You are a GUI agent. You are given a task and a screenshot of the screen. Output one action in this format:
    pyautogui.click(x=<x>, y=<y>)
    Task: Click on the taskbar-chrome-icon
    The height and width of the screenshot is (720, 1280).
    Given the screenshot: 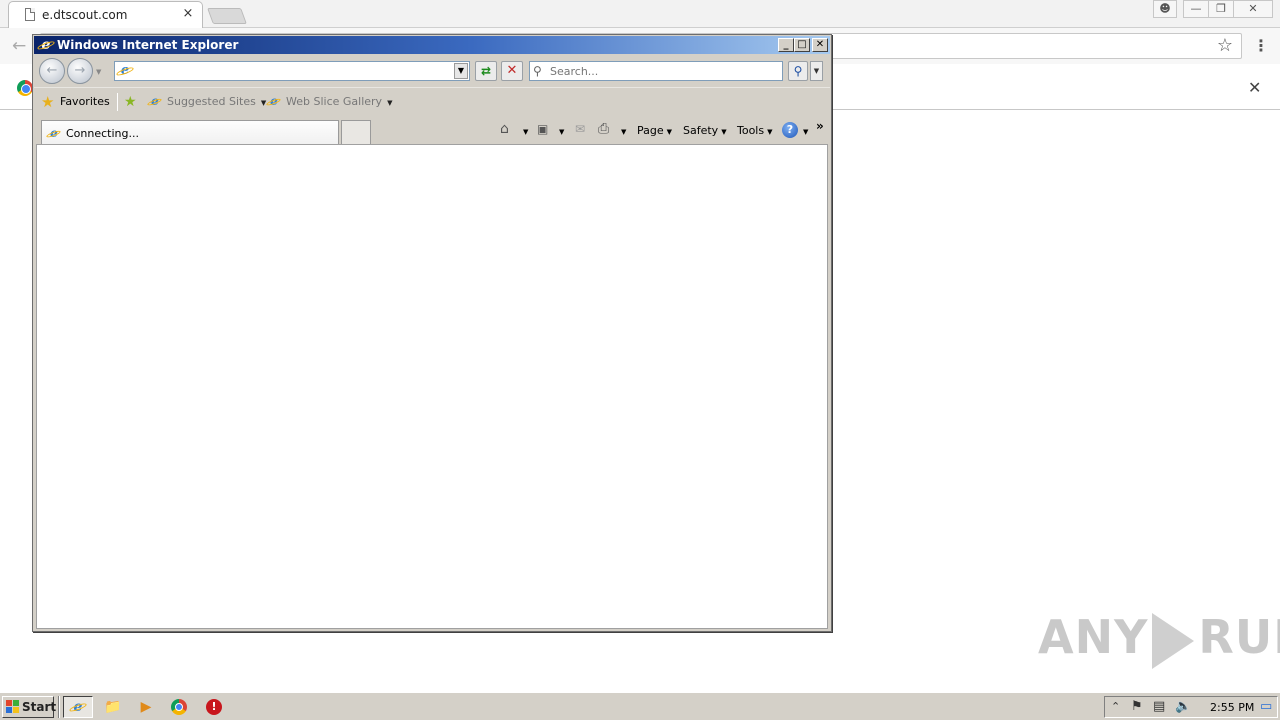 What is the action you would take?
    pyautogui.click(x=179, y=707)
    